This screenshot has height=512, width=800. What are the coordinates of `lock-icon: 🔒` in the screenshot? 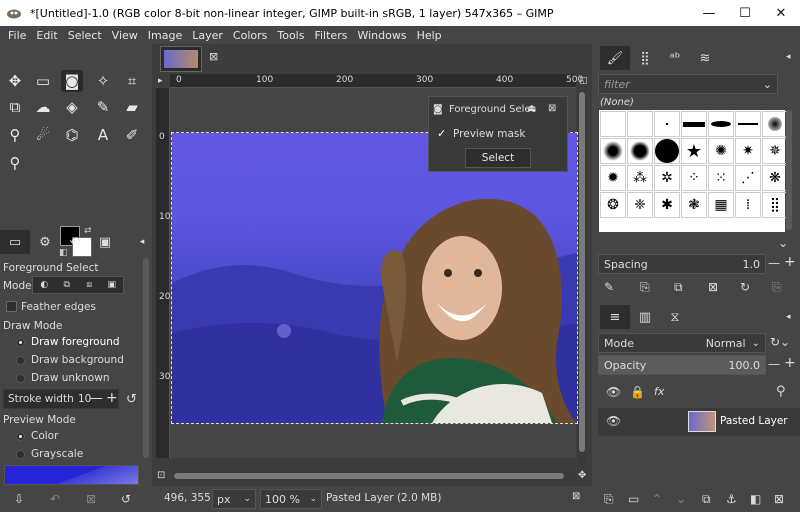 It's located at (637, 392).